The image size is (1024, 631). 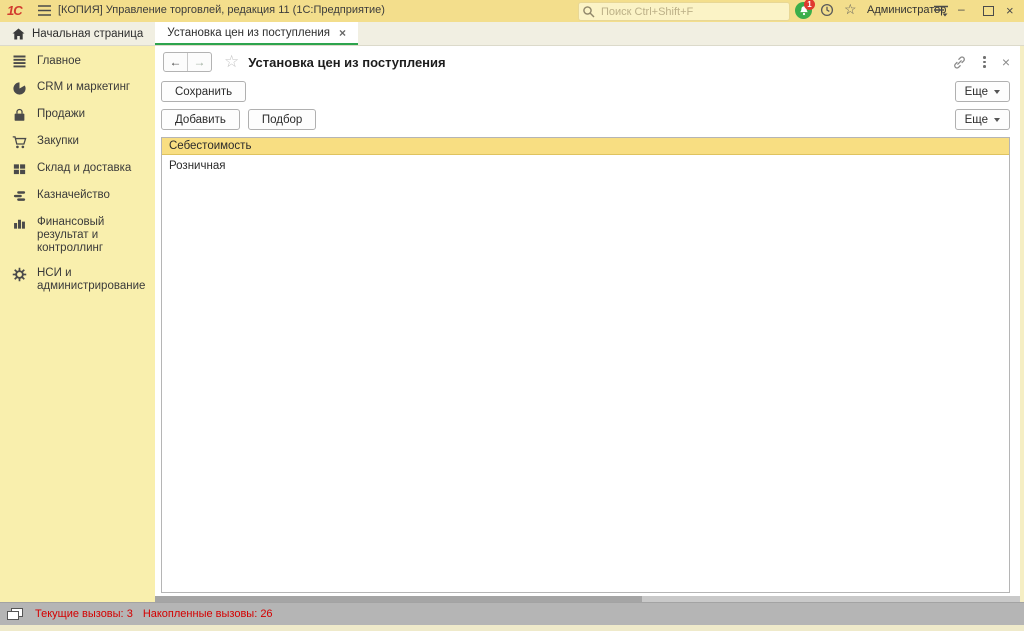 I want to click on sidebar-item-admin: НСИ и администрирование, so click(x=77, y=280).